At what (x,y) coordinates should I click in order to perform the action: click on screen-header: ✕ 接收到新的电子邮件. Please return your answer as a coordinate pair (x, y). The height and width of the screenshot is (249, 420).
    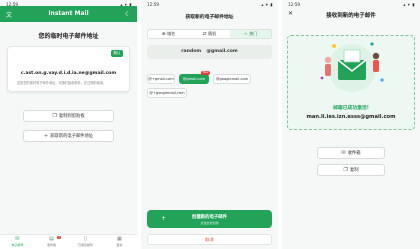
    Looking at the image, I should click on (351, 14).